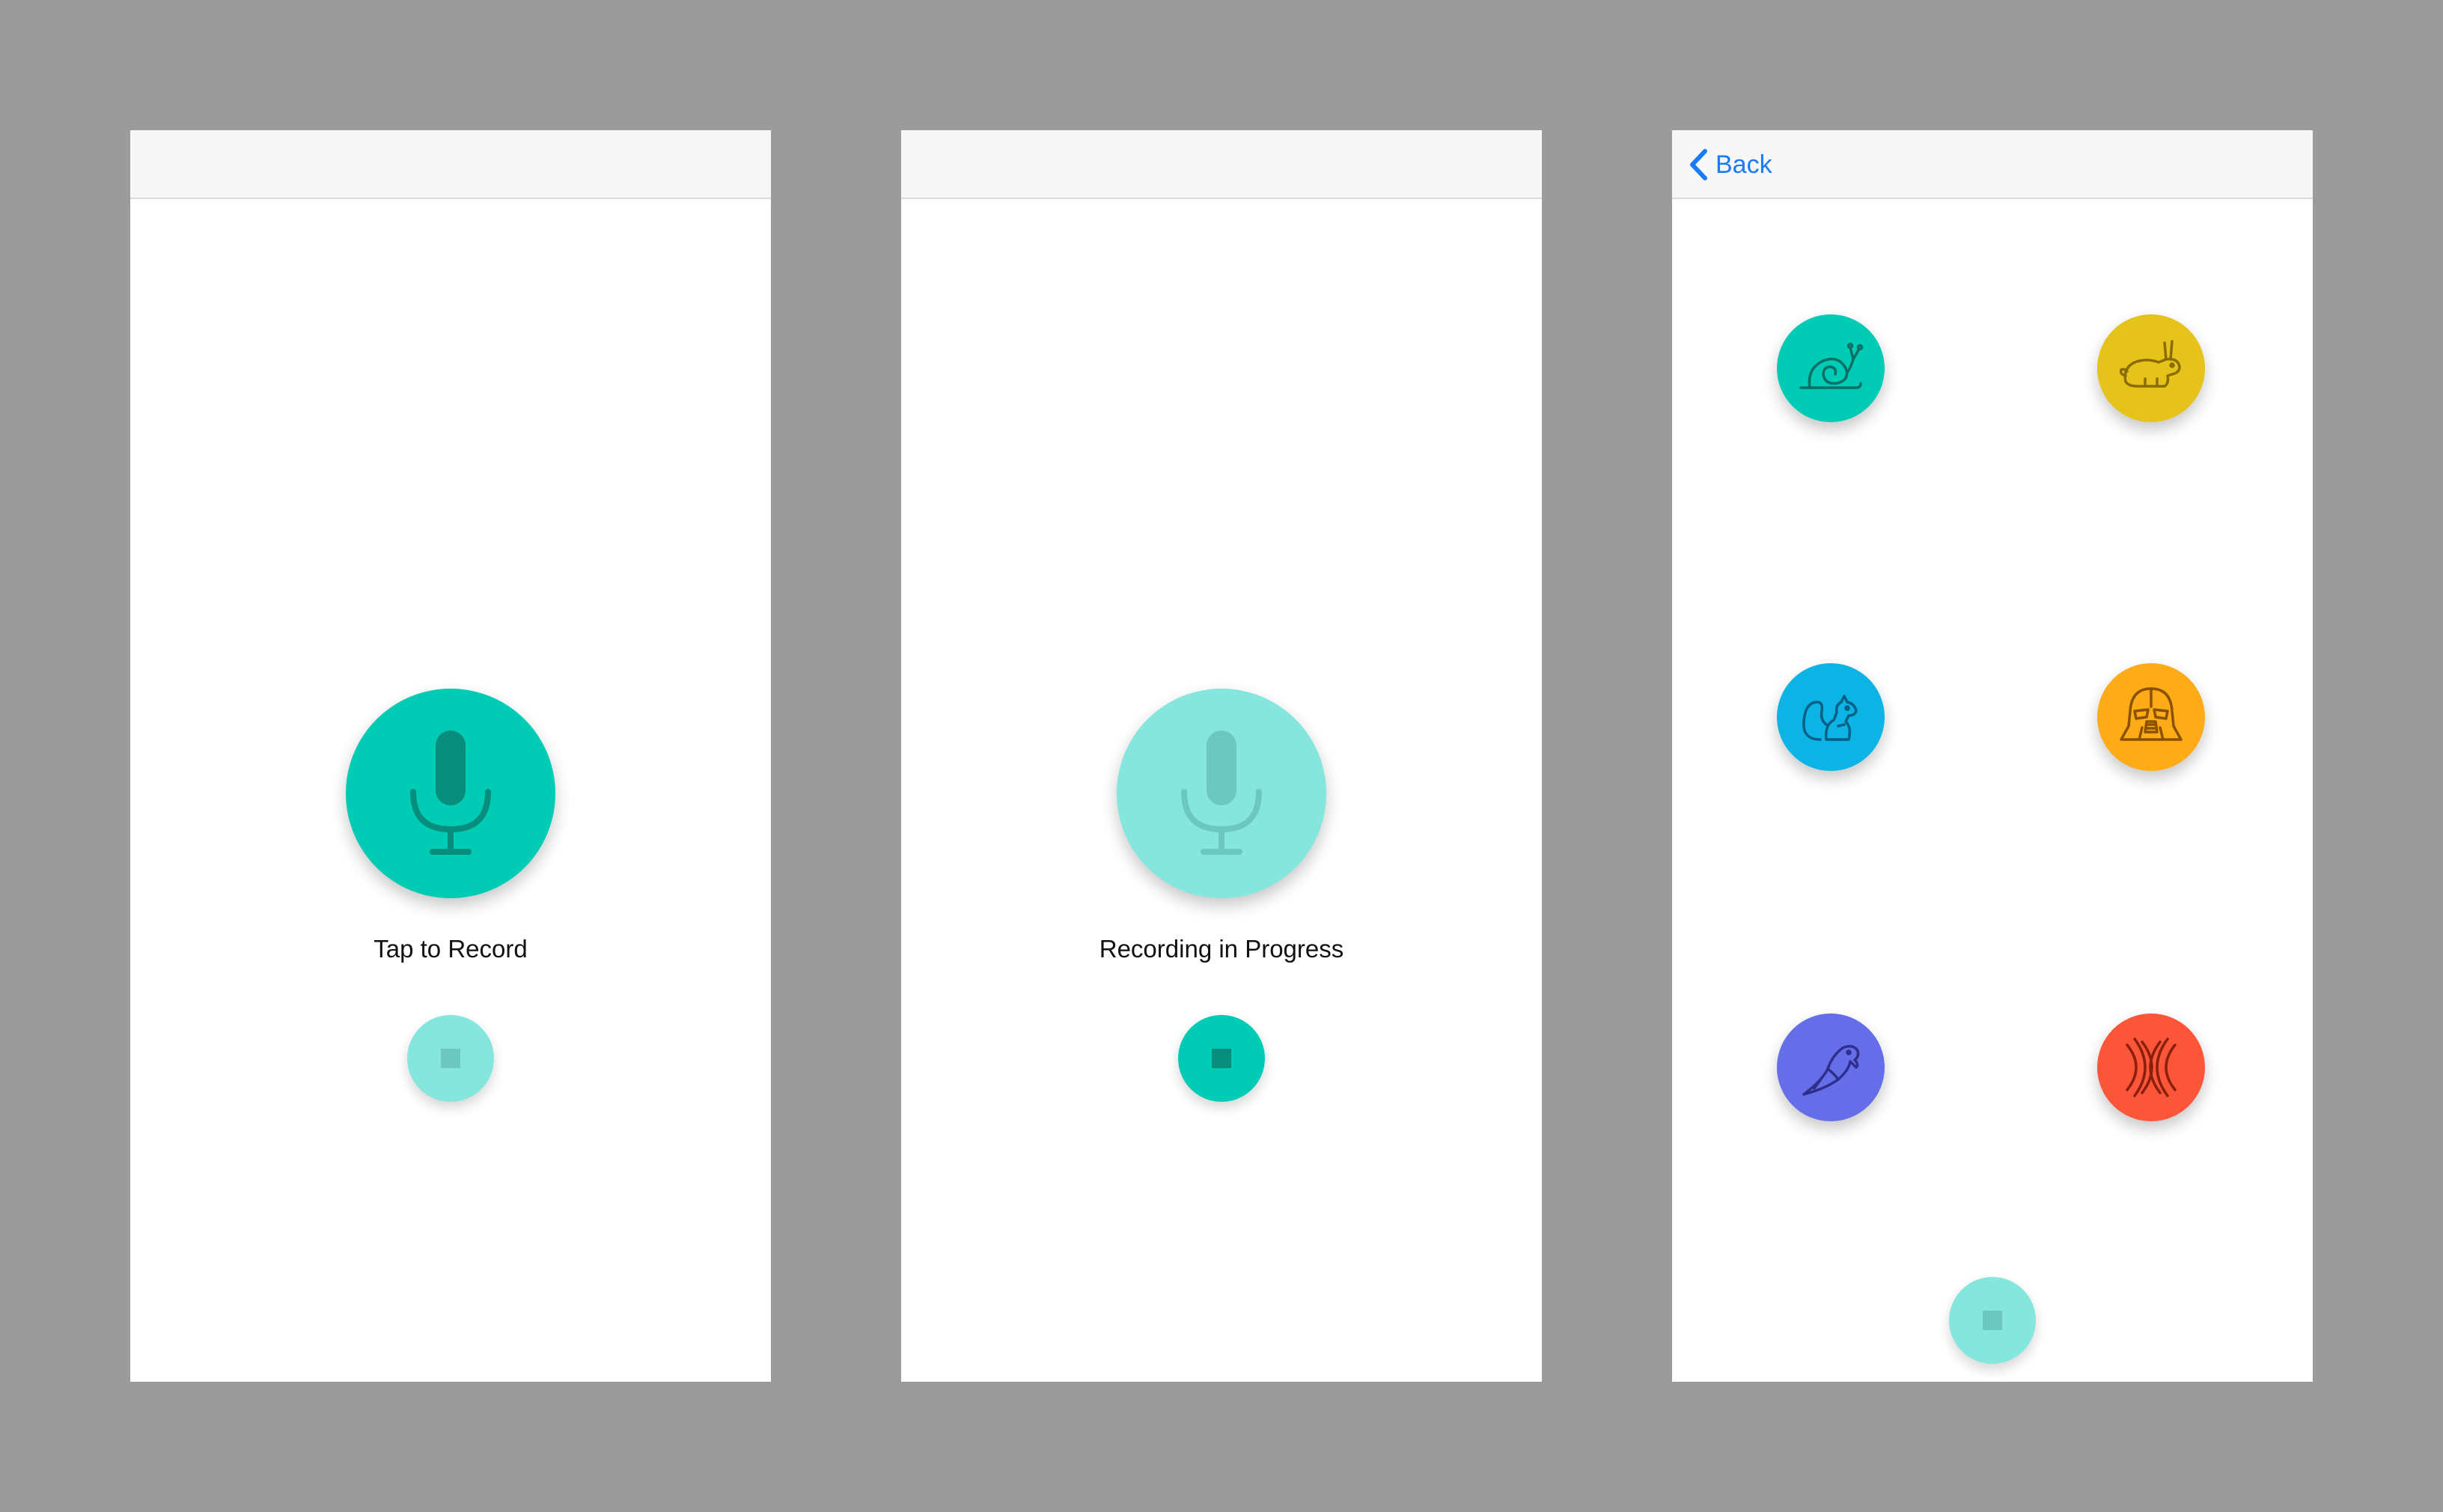  What do you see at coordinates (1992, 164) in the screenshot?
I see `navigation-bar: Back` at bounding box center [1992, 164].